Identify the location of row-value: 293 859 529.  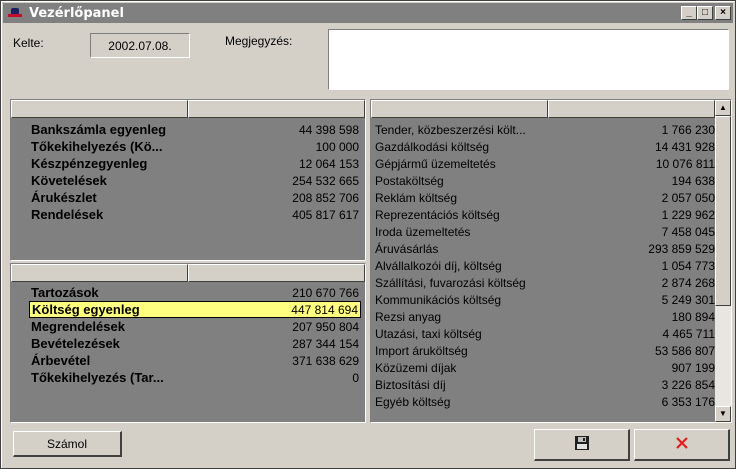
(681, 248).